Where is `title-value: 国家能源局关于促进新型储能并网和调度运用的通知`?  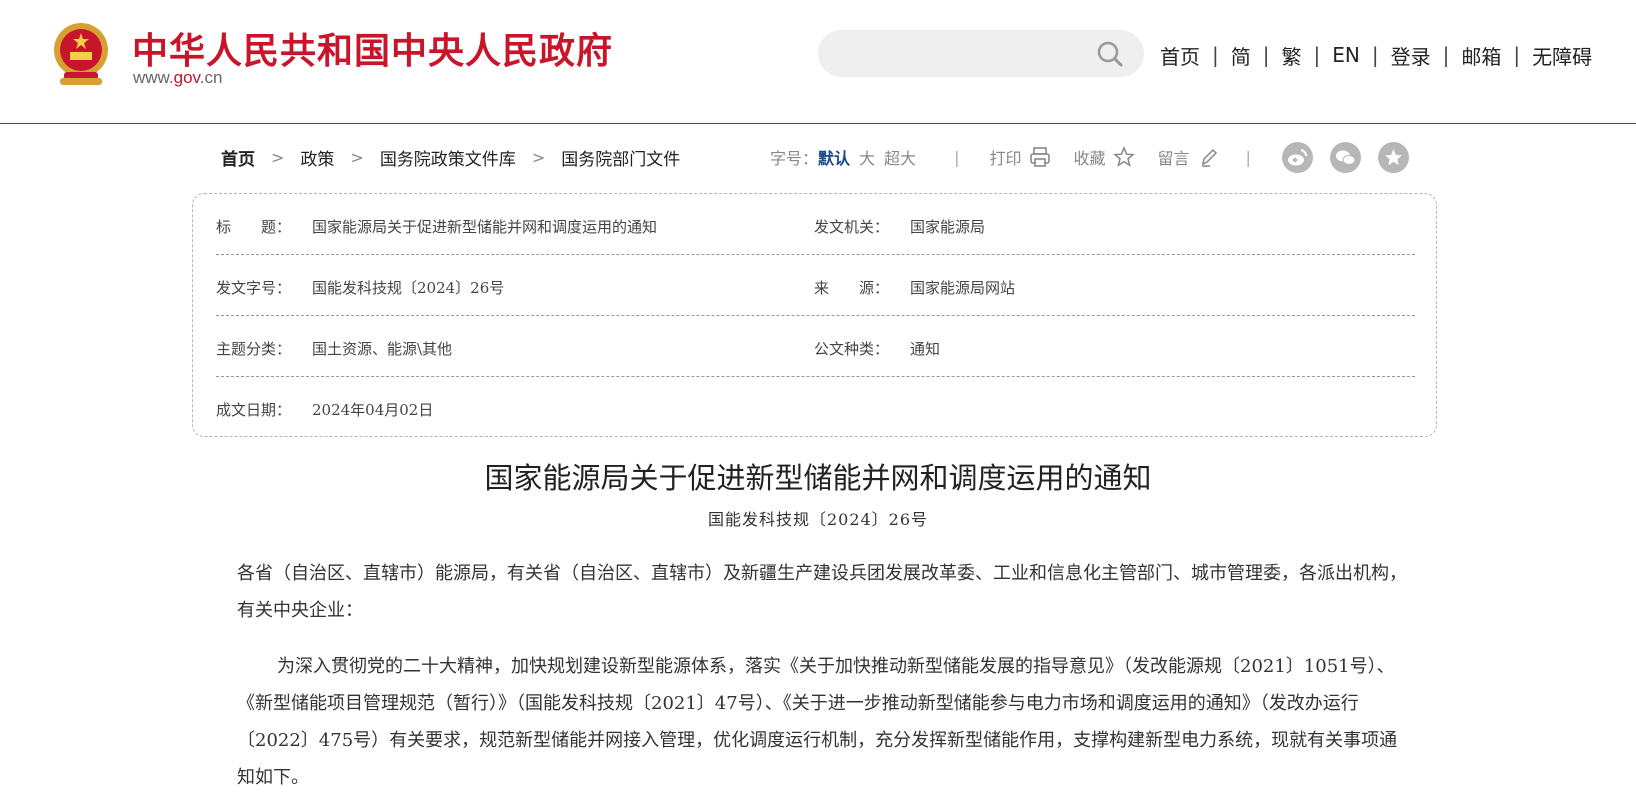
title-value: 国家能源局关于促进新型储能并网和调度运用的通知 is located at coordinates (485, 227).